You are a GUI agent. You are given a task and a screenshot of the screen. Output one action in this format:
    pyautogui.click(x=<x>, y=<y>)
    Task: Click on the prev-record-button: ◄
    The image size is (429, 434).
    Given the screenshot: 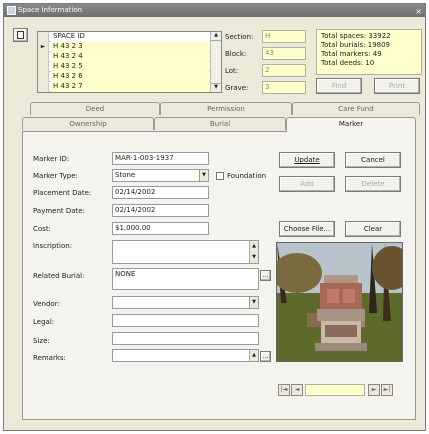 What is the action you would take?
    pyautogui.click(x=297, y=390)
    